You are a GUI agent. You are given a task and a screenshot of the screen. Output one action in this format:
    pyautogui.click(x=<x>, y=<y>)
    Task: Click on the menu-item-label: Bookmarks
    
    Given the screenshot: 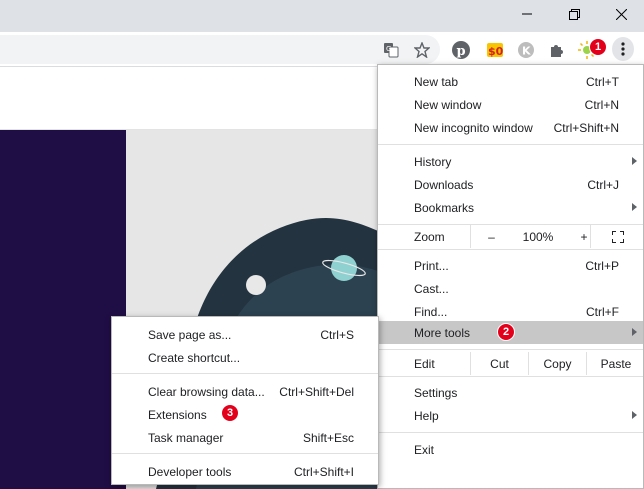 What is the action you would take?
    pyautogui.click(x=444, y=208)
    